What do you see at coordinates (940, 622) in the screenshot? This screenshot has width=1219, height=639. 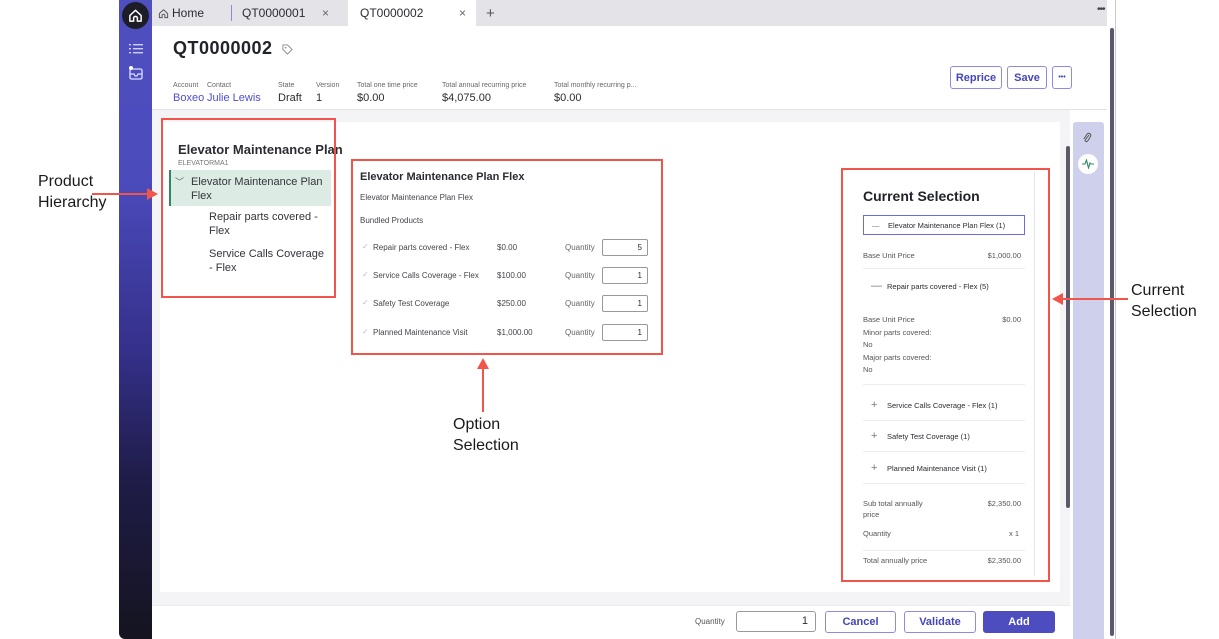 I see `validate-button: Validate` at bounding box center [940, 622].